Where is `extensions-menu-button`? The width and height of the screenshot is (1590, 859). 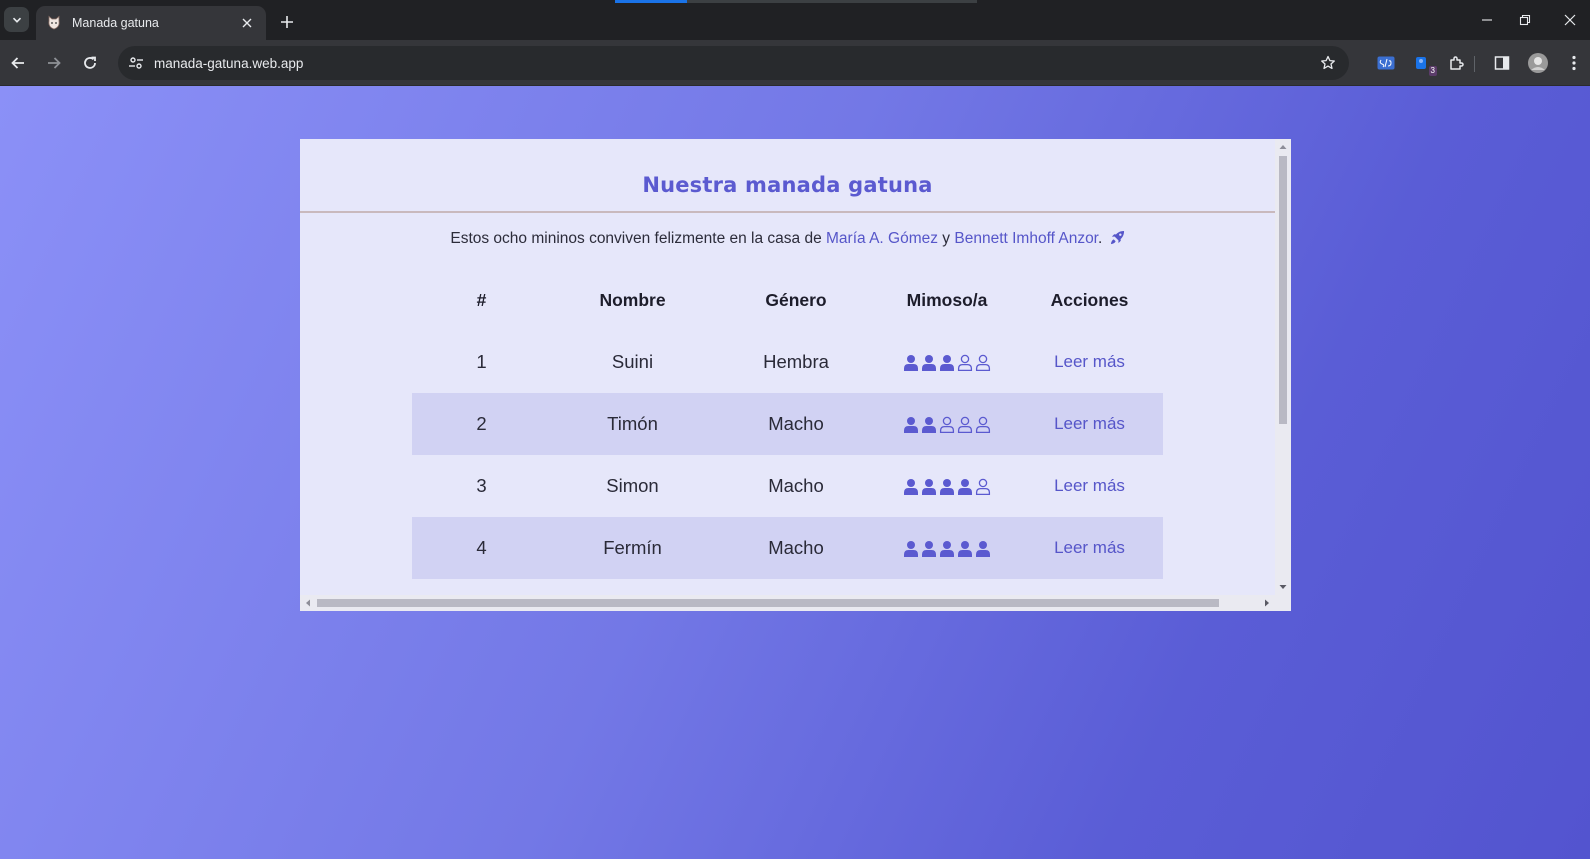 extensions-menu-button is located at coordinates (1456, 63).